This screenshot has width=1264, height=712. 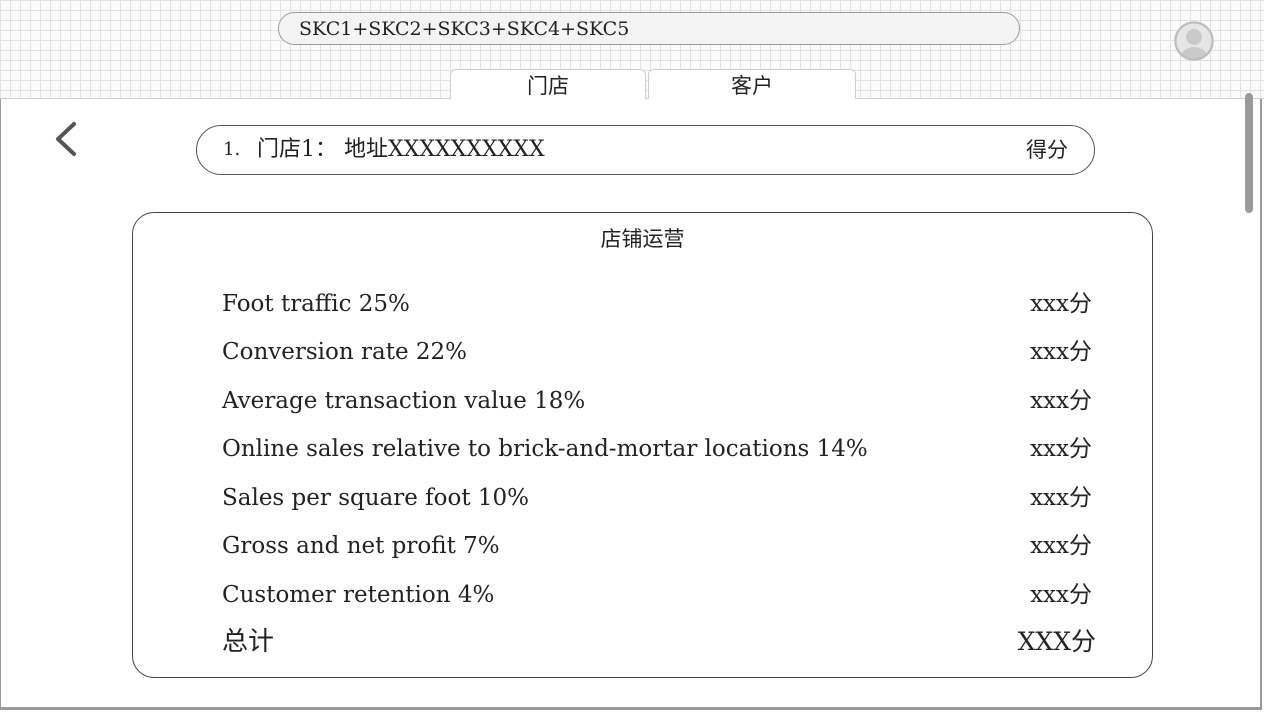 I want to click on metric-label: Gross and net profit 7%, so click(x=361, y=546).